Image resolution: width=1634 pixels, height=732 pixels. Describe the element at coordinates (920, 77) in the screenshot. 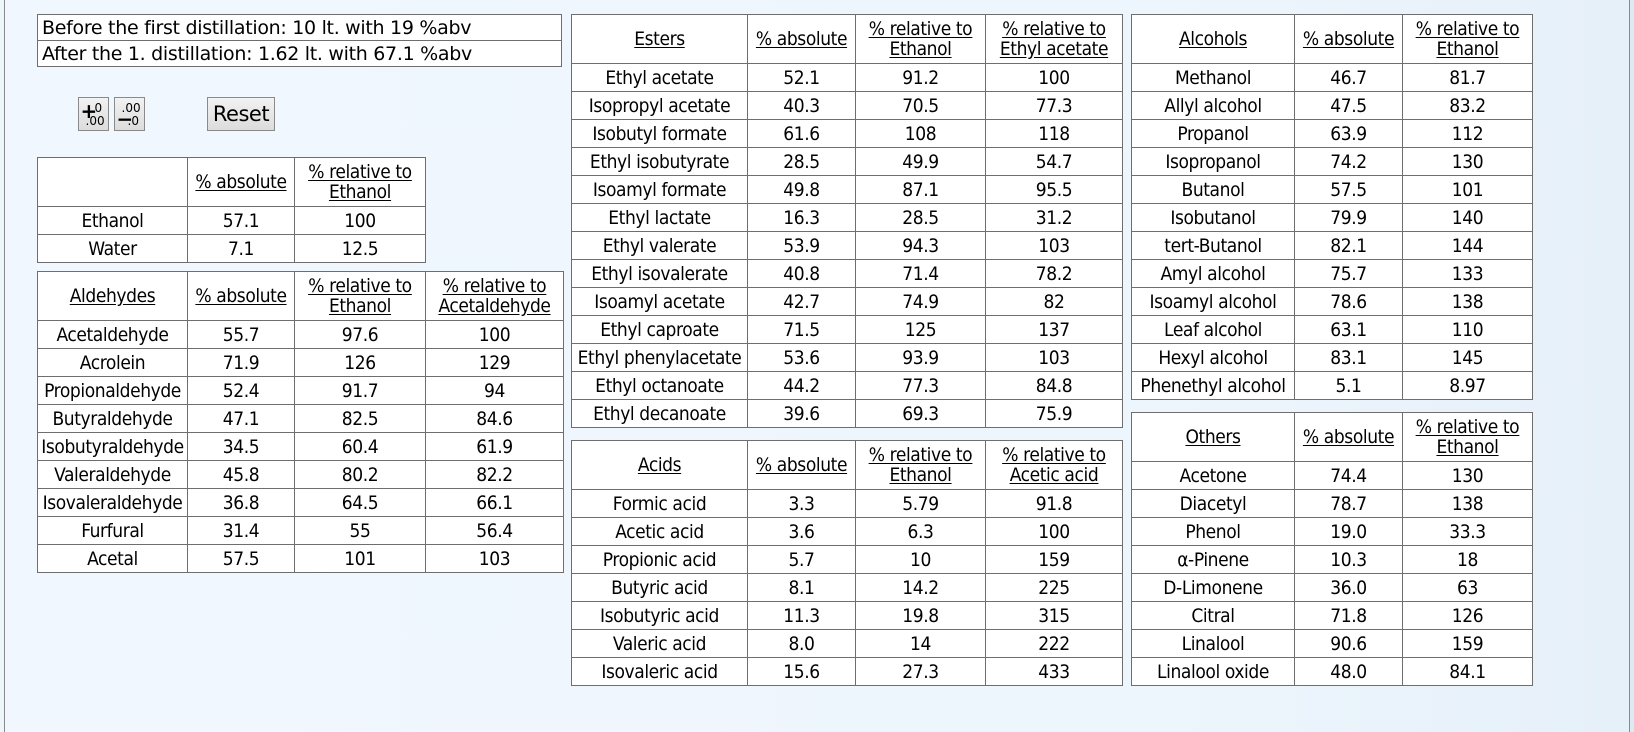

I see `value-cell: 91.2` at that location.